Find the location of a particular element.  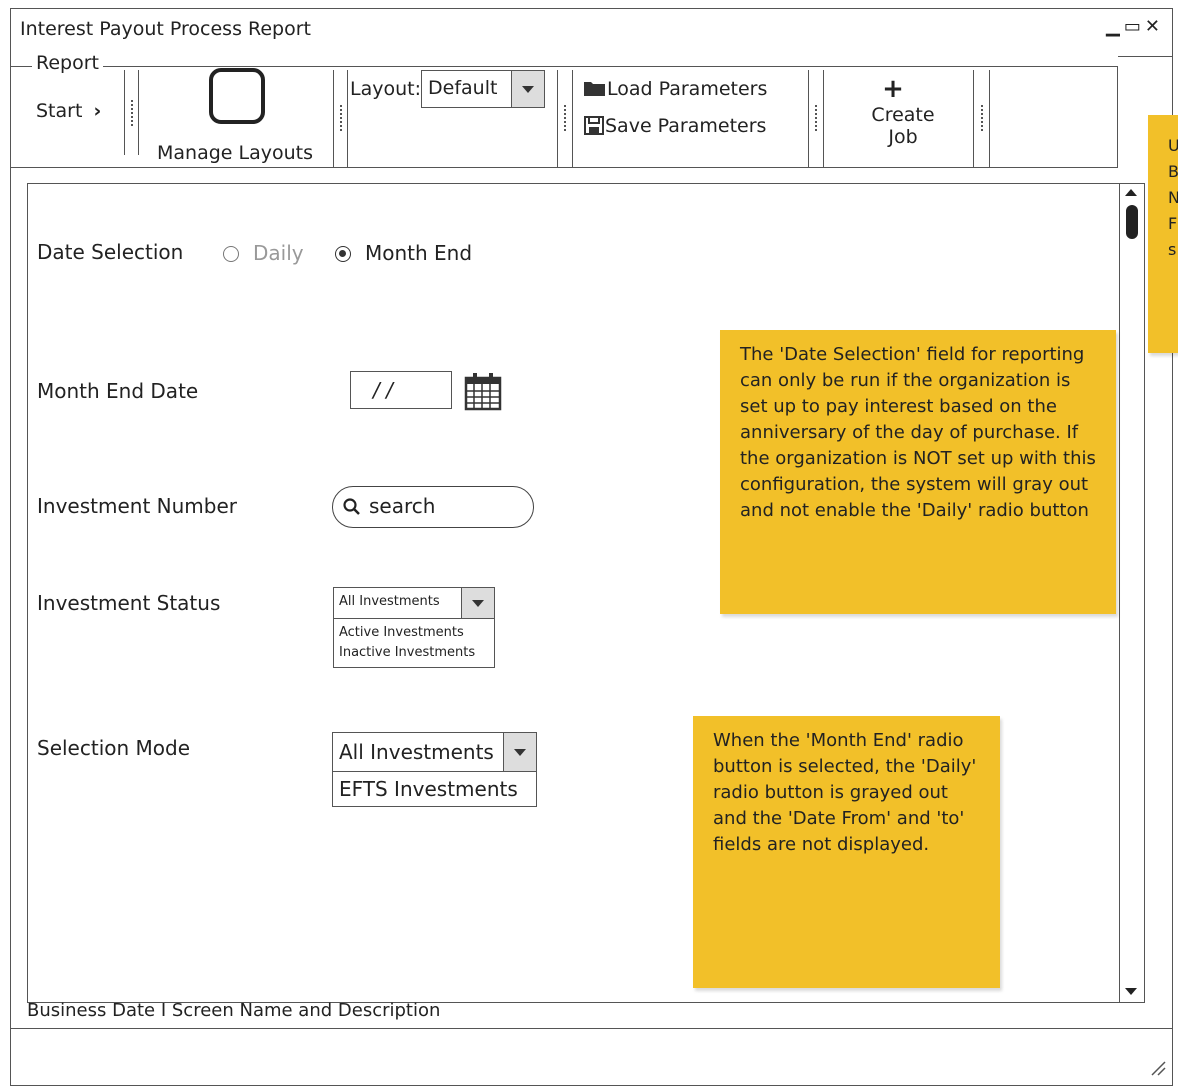

selection-mode-option: EFTS Investments is located at coordinates (428, 789).